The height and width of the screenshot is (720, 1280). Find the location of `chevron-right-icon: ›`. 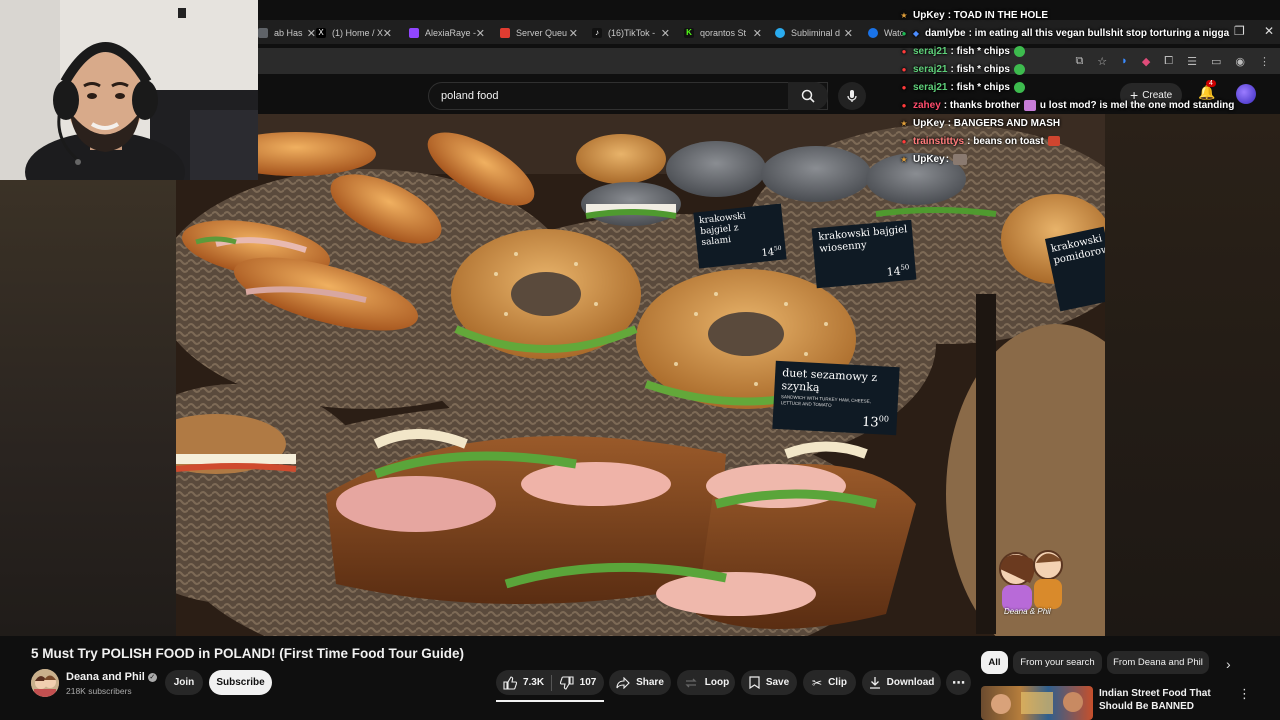

chevron-right-icon: › is located at coordinates (1228, 664).